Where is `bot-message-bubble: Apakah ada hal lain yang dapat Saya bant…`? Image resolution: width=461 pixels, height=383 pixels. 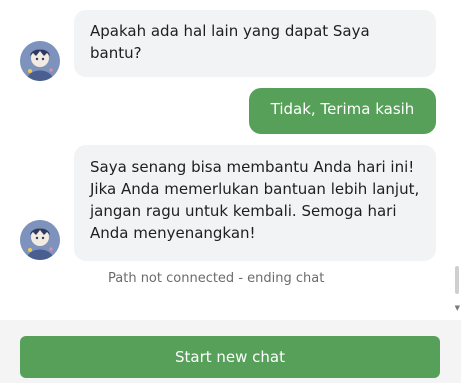 bot-message-bubble: Apakah ada hal lain yang dapat Saya bant… is located at coordinates (255, 43).